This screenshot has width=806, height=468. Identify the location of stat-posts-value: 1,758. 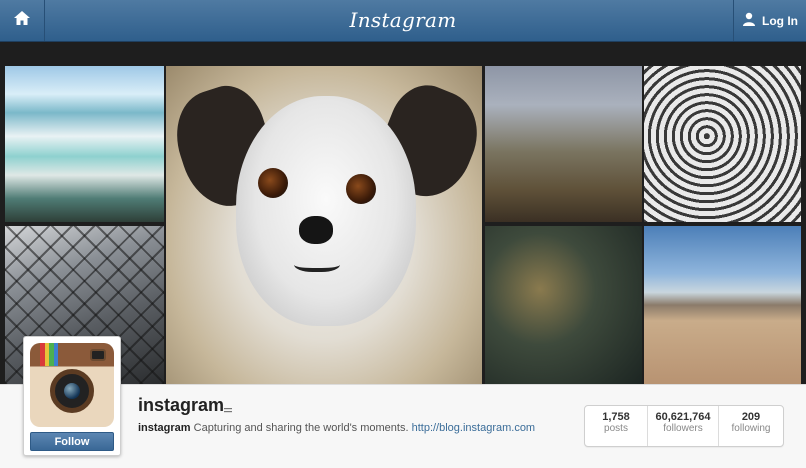
(616, 417).